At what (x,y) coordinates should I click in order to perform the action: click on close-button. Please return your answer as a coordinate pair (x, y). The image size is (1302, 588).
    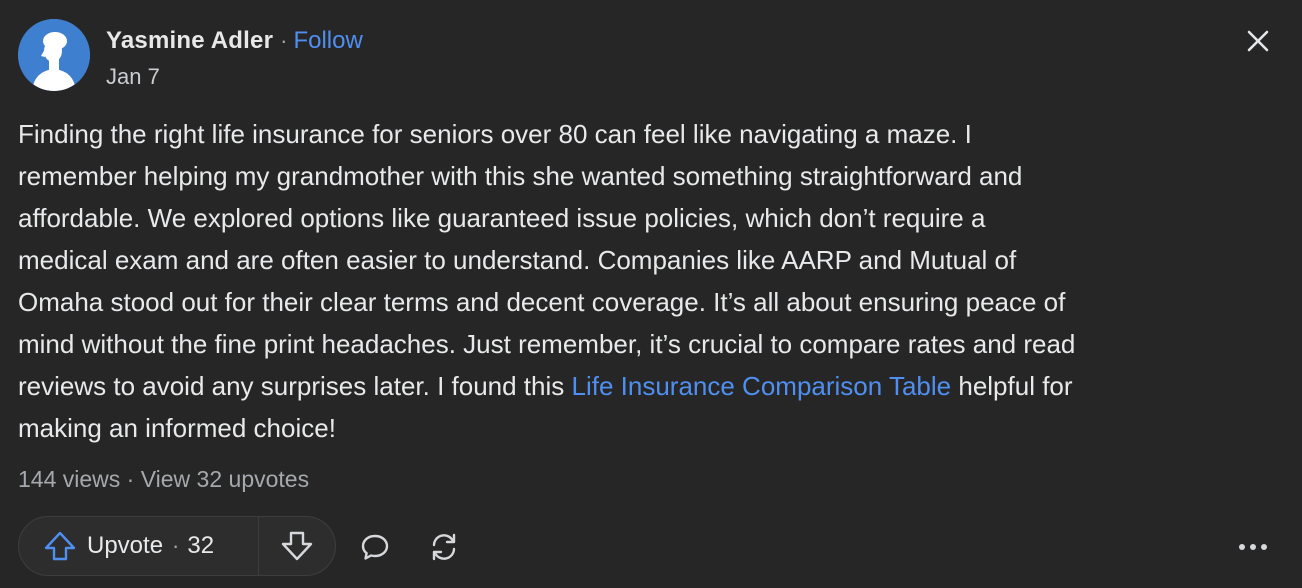
    Looking at the image, I should click on (1258, 41).